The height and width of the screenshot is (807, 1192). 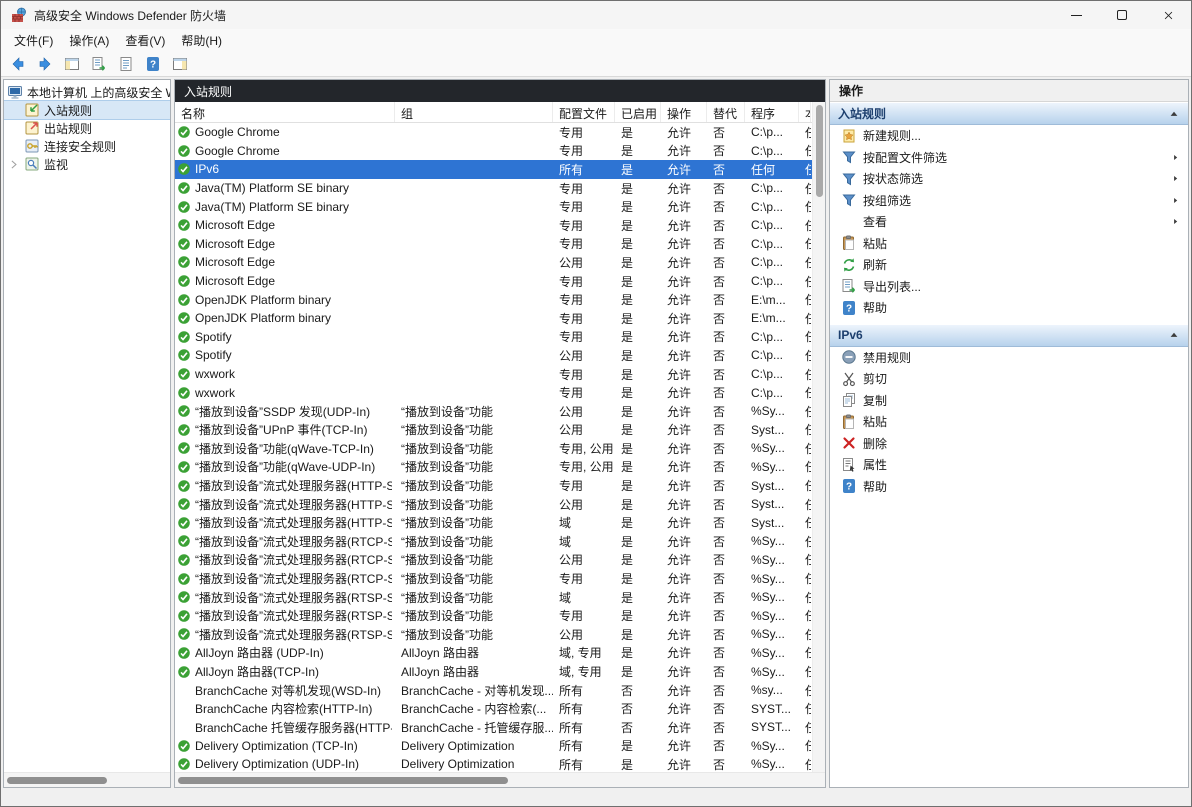 I want to click on menu-file: 文件(F), so click(x=33, y=40).